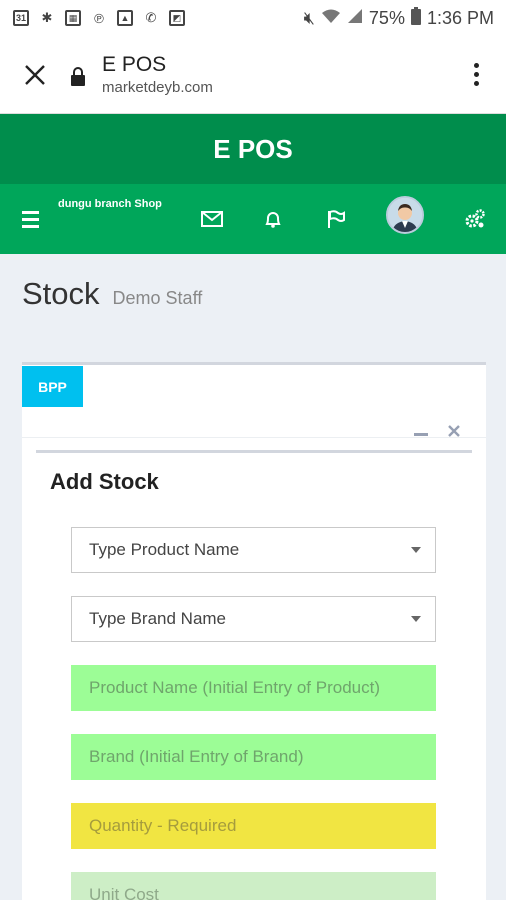 The width and height of the screenshot is (506, 900). What do you see at coordinates (177, 18) in the screenshot?
I see `flipboard-icon: ◩` at bounding box center [177, 18].